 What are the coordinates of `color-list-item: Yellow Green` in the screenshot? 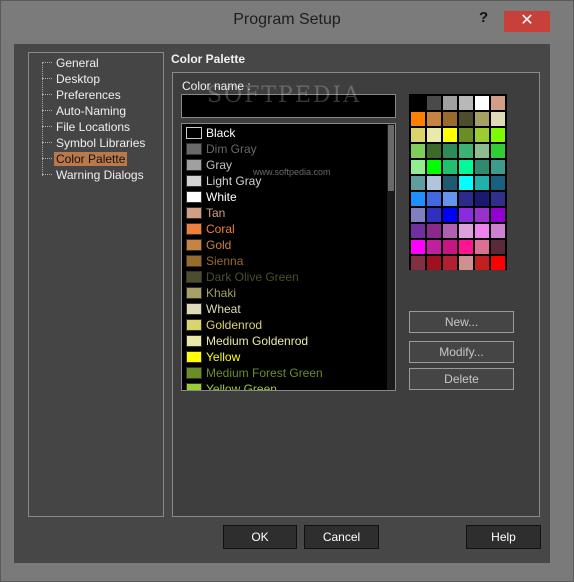 It's located at (284, 385).